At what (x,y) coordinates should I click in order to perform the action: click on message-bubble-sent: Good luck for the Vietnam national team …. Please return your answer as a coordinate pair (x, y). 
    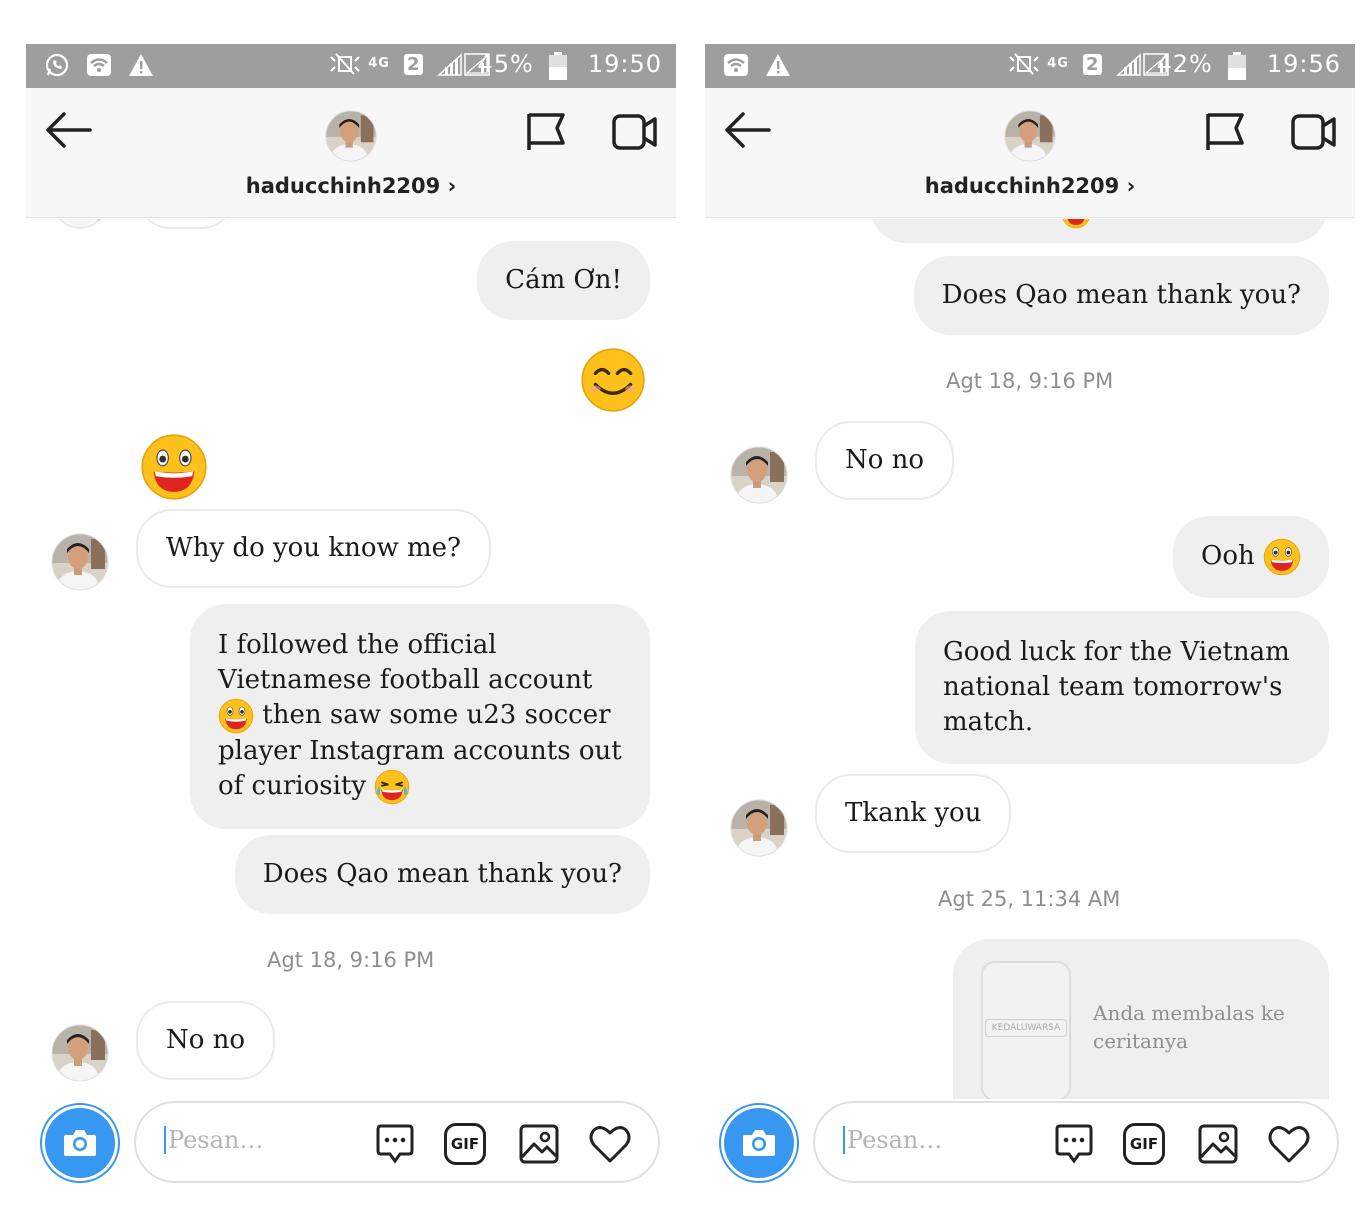
    Looking at the image, I should click on (1122, 687).